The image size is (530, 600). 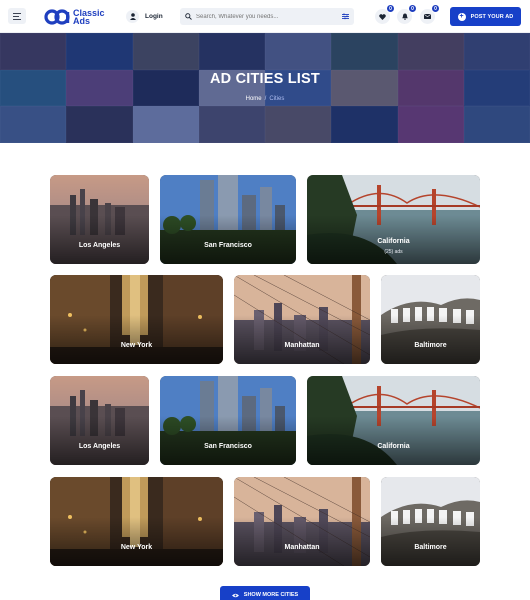 I want to click on post-ad-label: POST YOUR AD, so click(x=492, y=16).